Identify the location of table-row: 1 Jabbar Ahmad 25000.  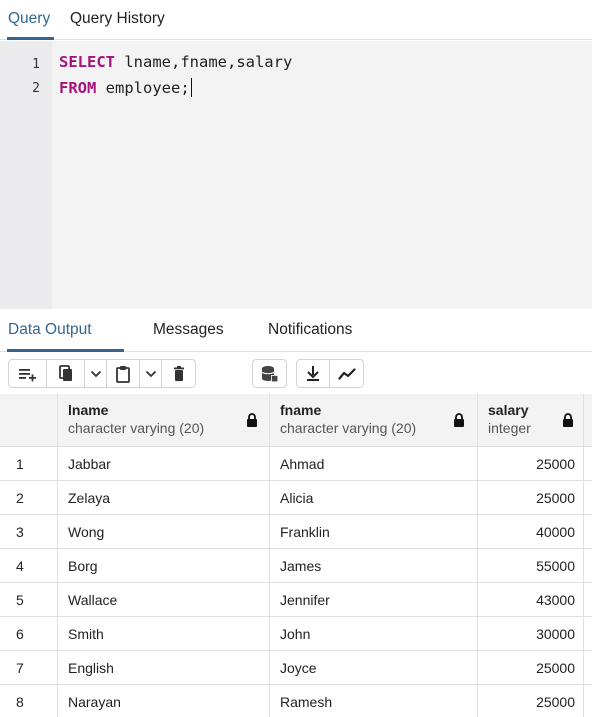
(296, 464).